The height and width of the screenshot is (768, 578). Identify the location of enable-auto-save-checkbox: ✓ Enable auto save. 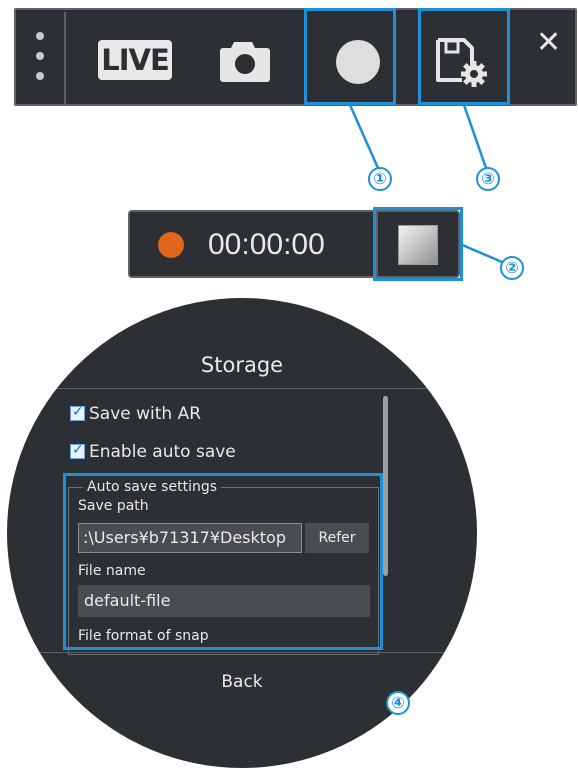
(153, 452).